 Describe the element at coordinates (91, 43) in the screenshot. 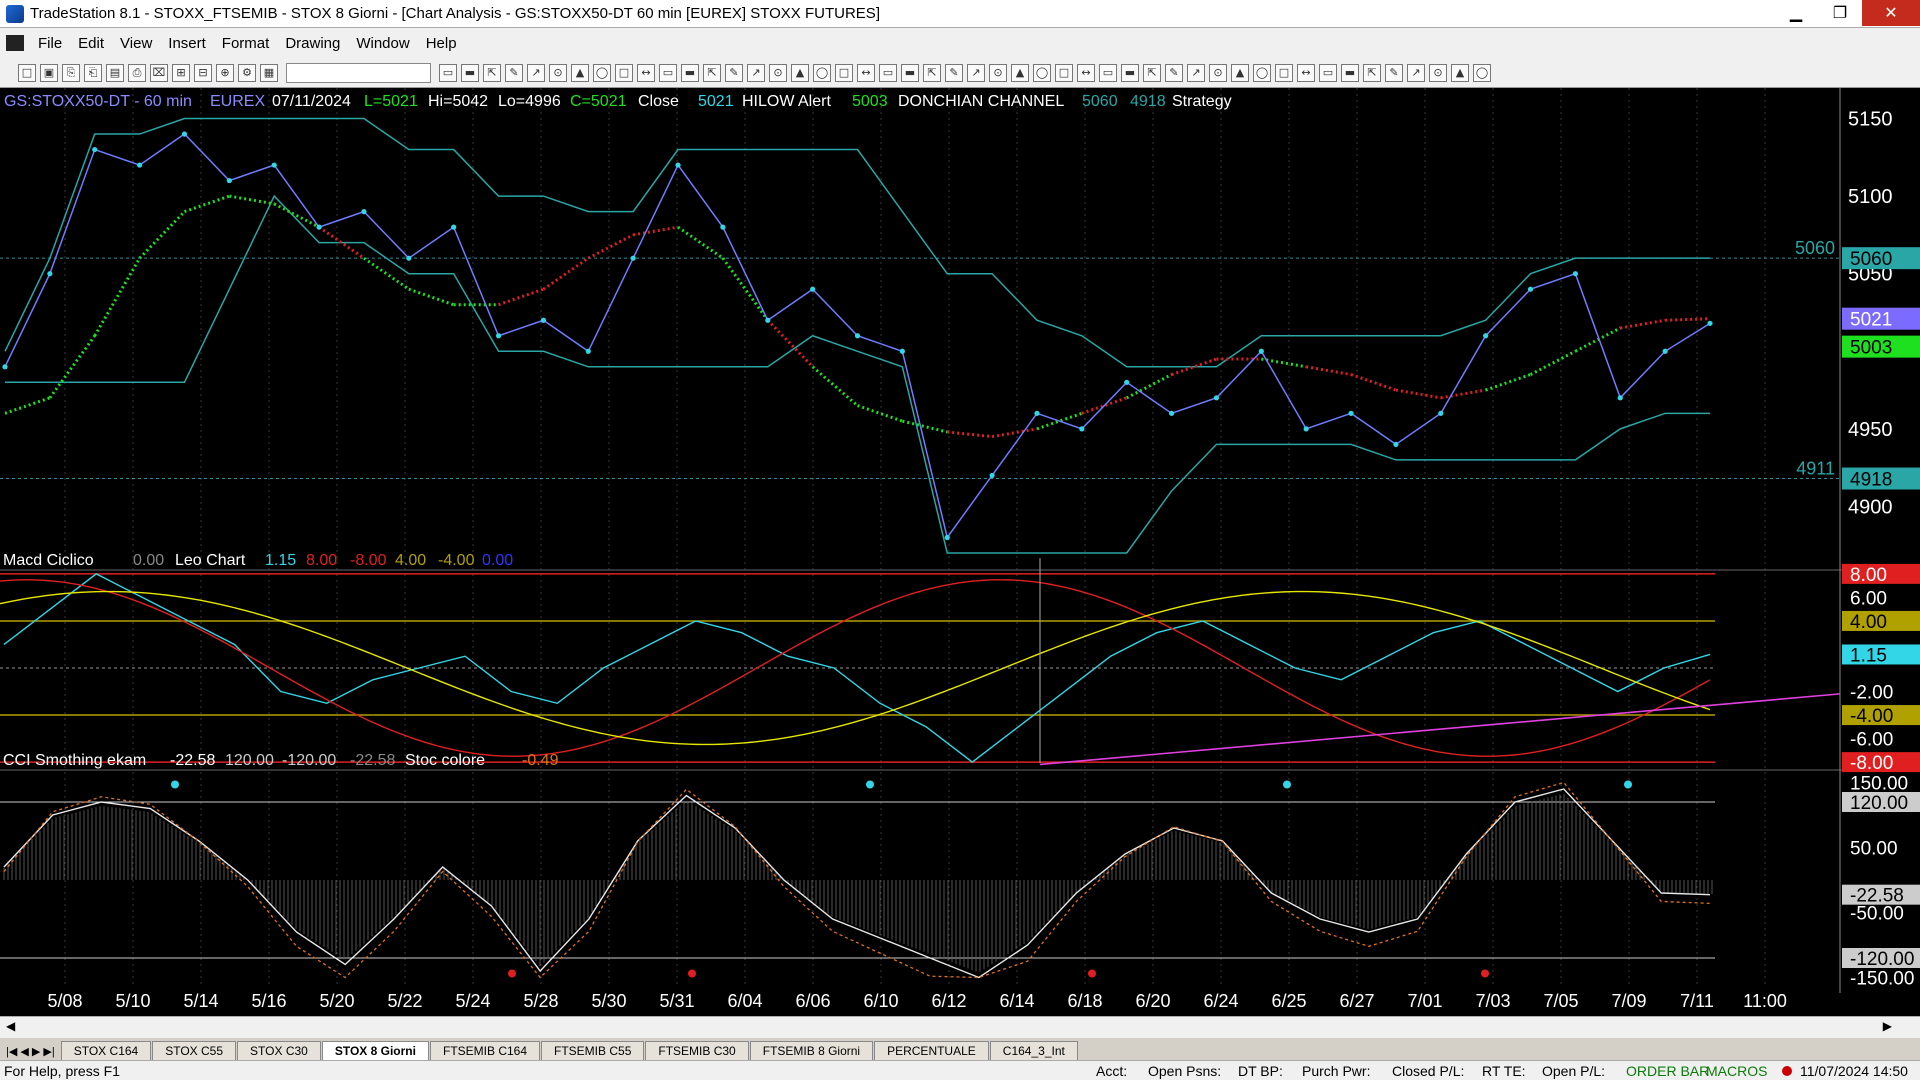

I see `menu-edit: Edit` at that location.